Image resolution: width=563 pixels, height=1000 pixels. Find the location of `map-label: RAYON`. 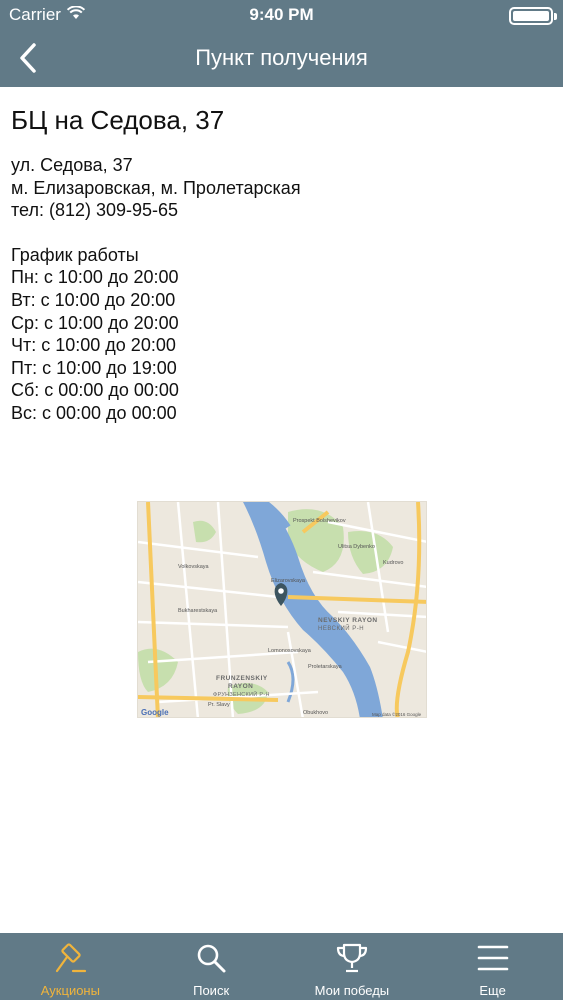

map-label: RAYON is located at coordinates (240, 686).